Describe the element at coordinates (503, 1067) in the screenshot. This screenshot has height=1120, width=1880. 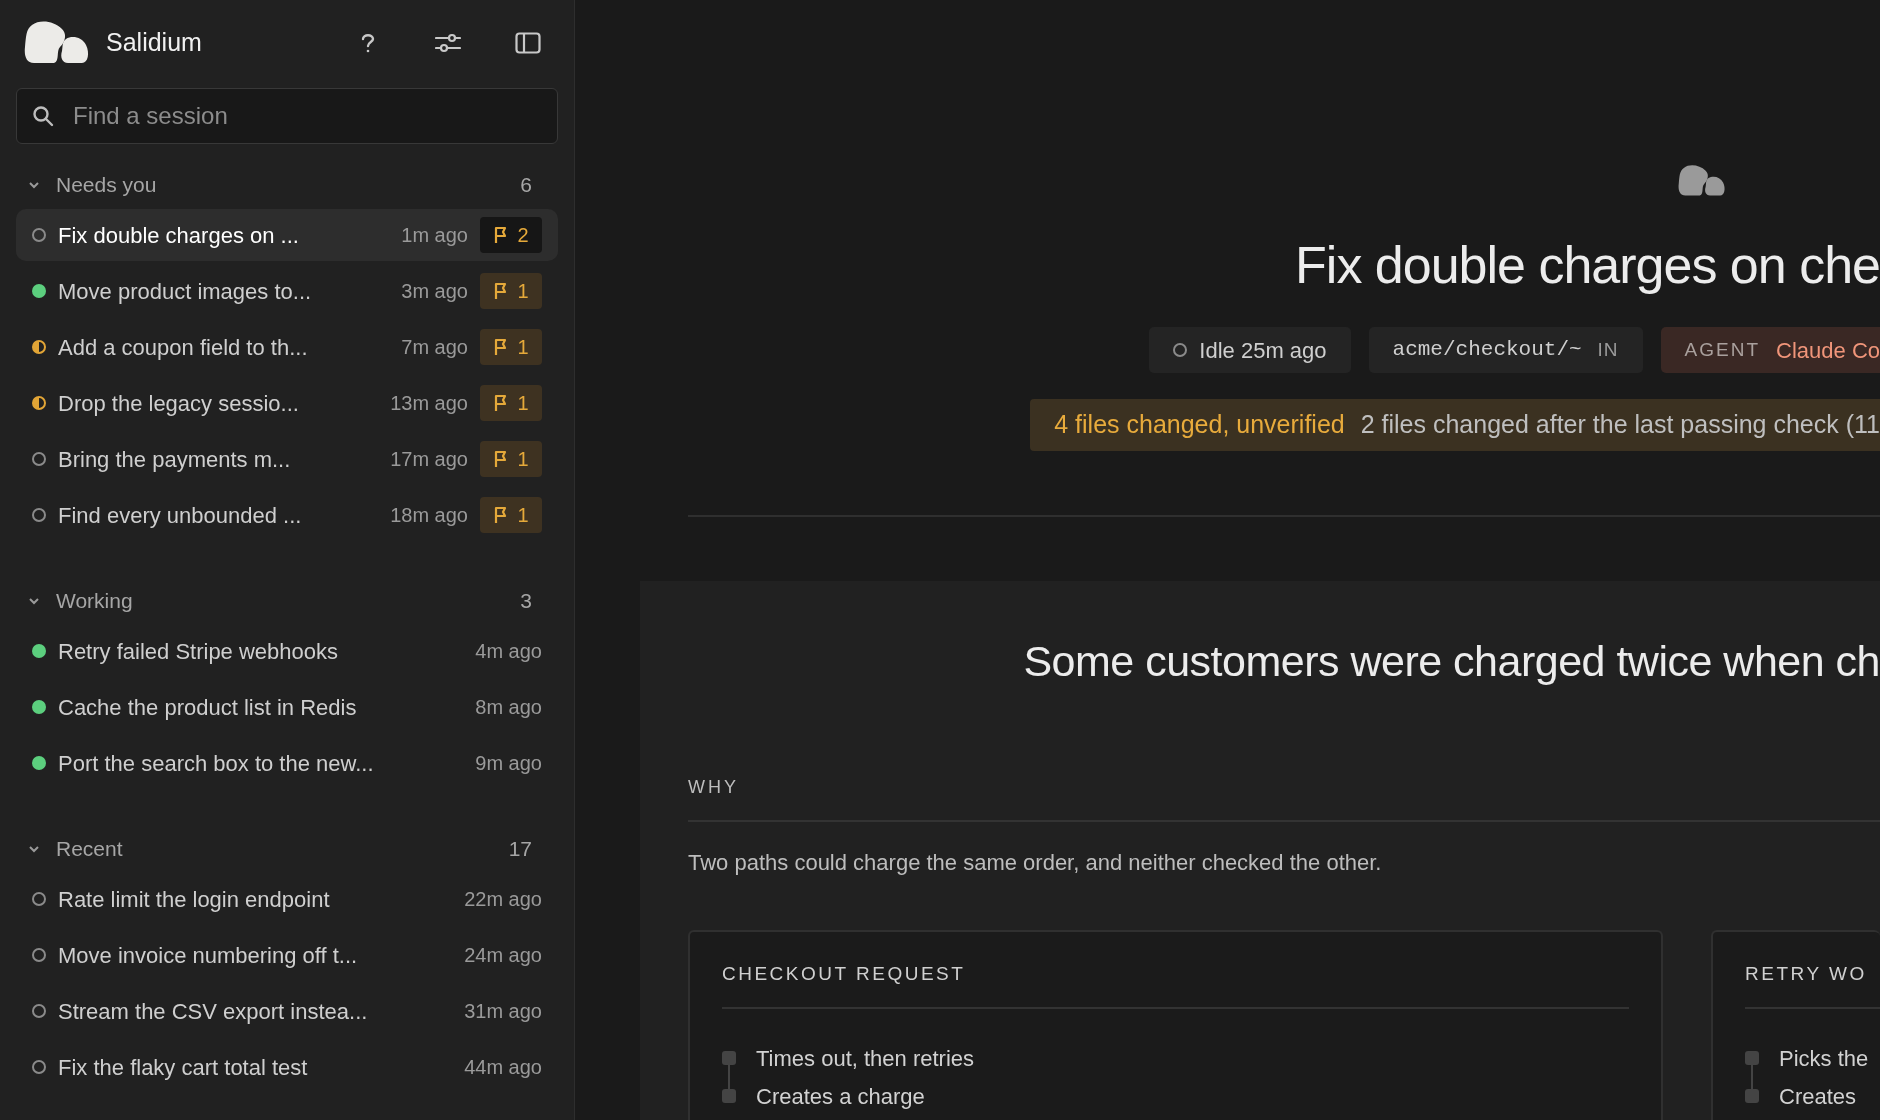
I see `session-time: 44m ago` at that location.